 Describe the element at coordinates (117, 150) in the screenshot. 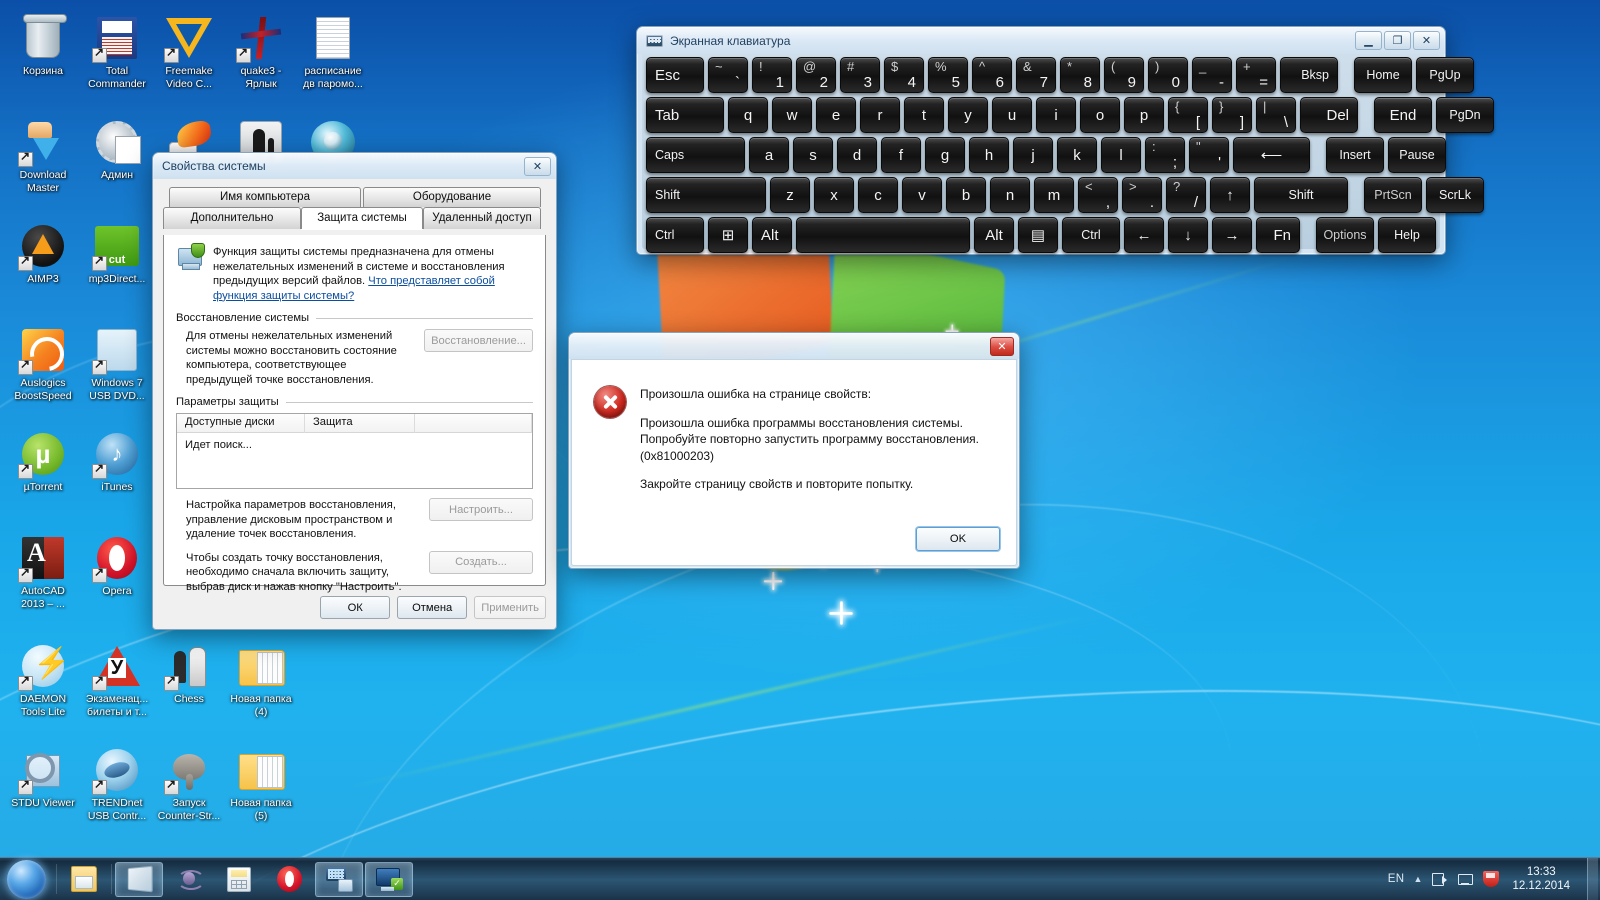

I see `desktop-icon: Админ` at that location.